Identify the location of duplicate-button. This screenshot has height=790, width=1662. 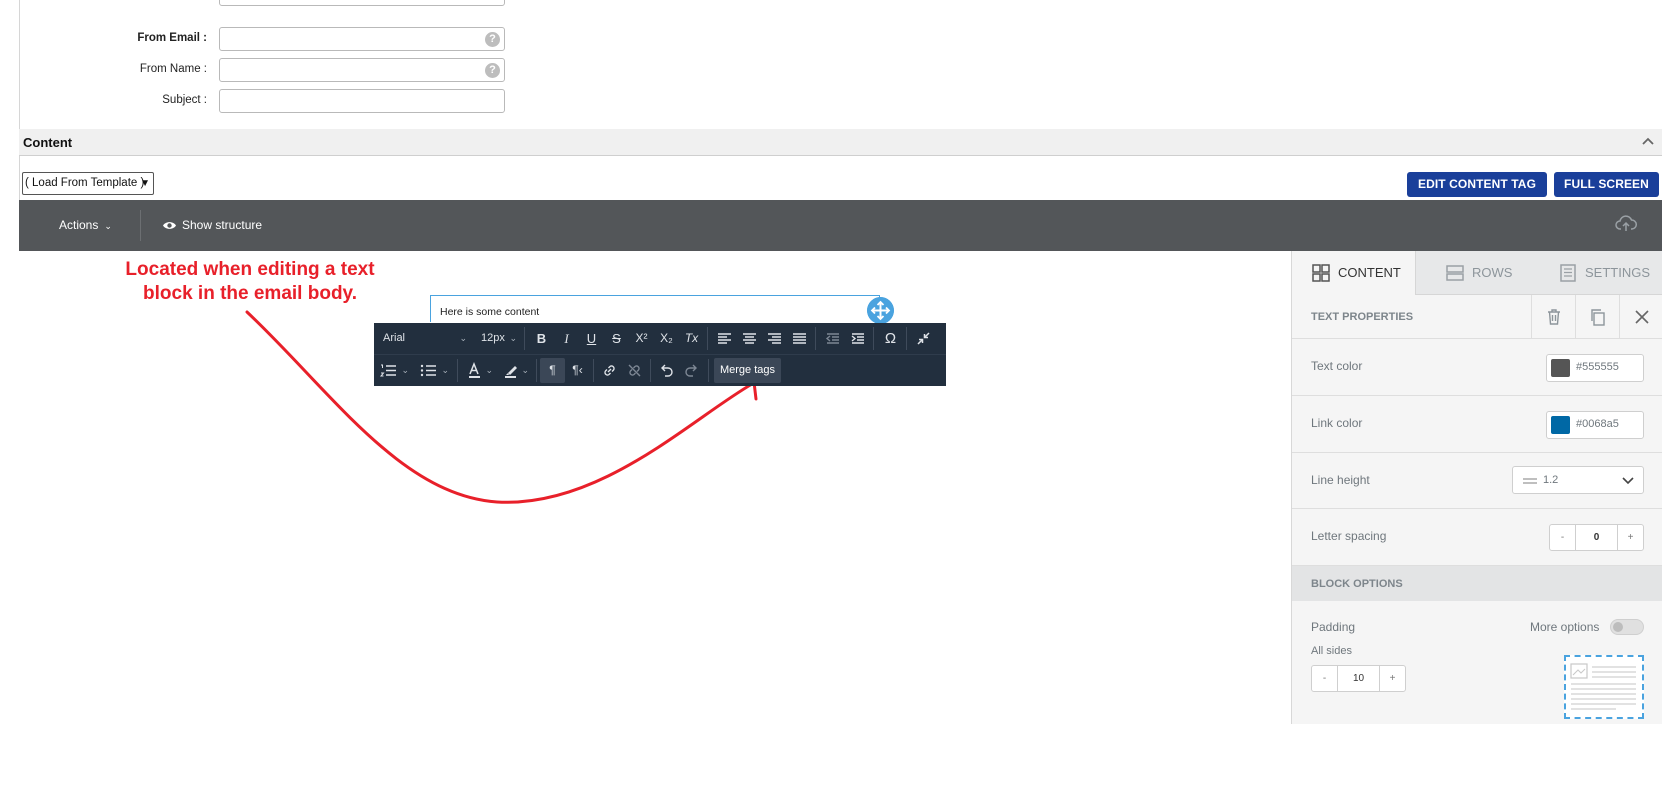
(1597, 317).